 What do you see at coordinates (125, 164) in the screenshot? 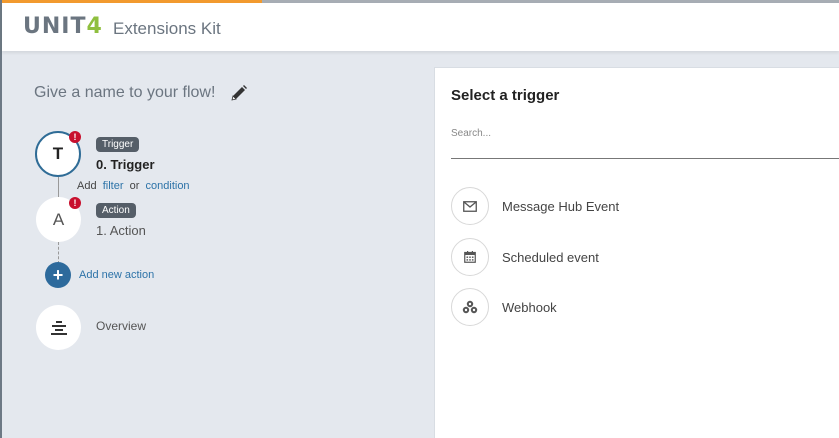
I see `trigger-step-title: 0. Trigger` at bounding box center [125, 164].